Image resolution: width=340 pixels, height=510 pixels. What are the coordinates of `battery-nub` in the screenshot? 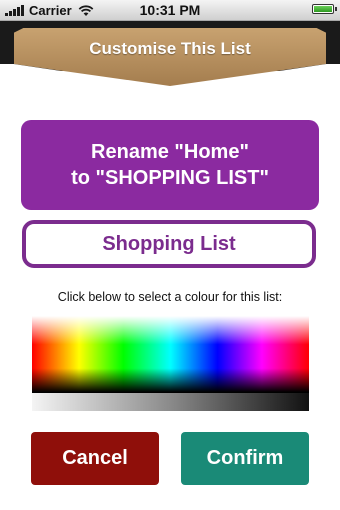 It's located at (336, 9).